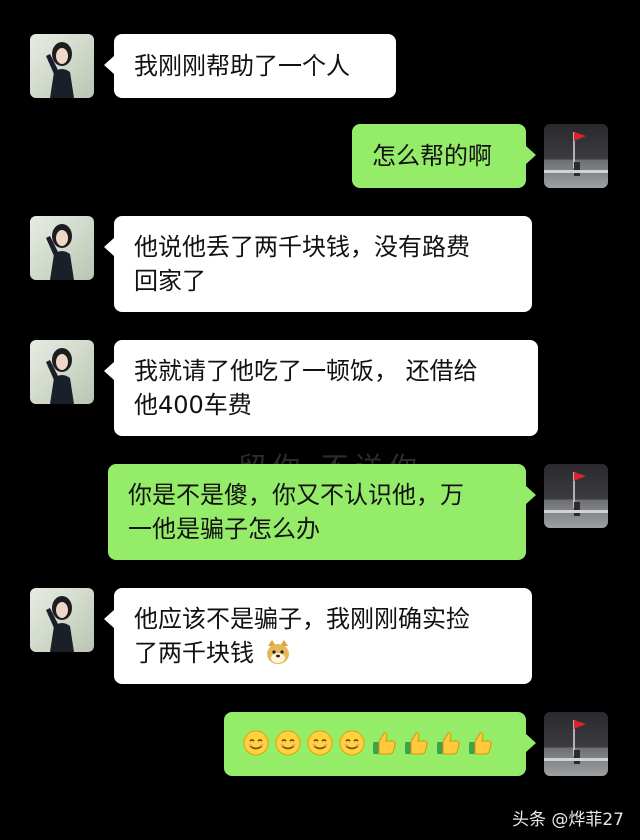  I want to click on message-bubble-incoming: 他说他丢了两千块钱，没有路费 回家了, so click(318, 264).